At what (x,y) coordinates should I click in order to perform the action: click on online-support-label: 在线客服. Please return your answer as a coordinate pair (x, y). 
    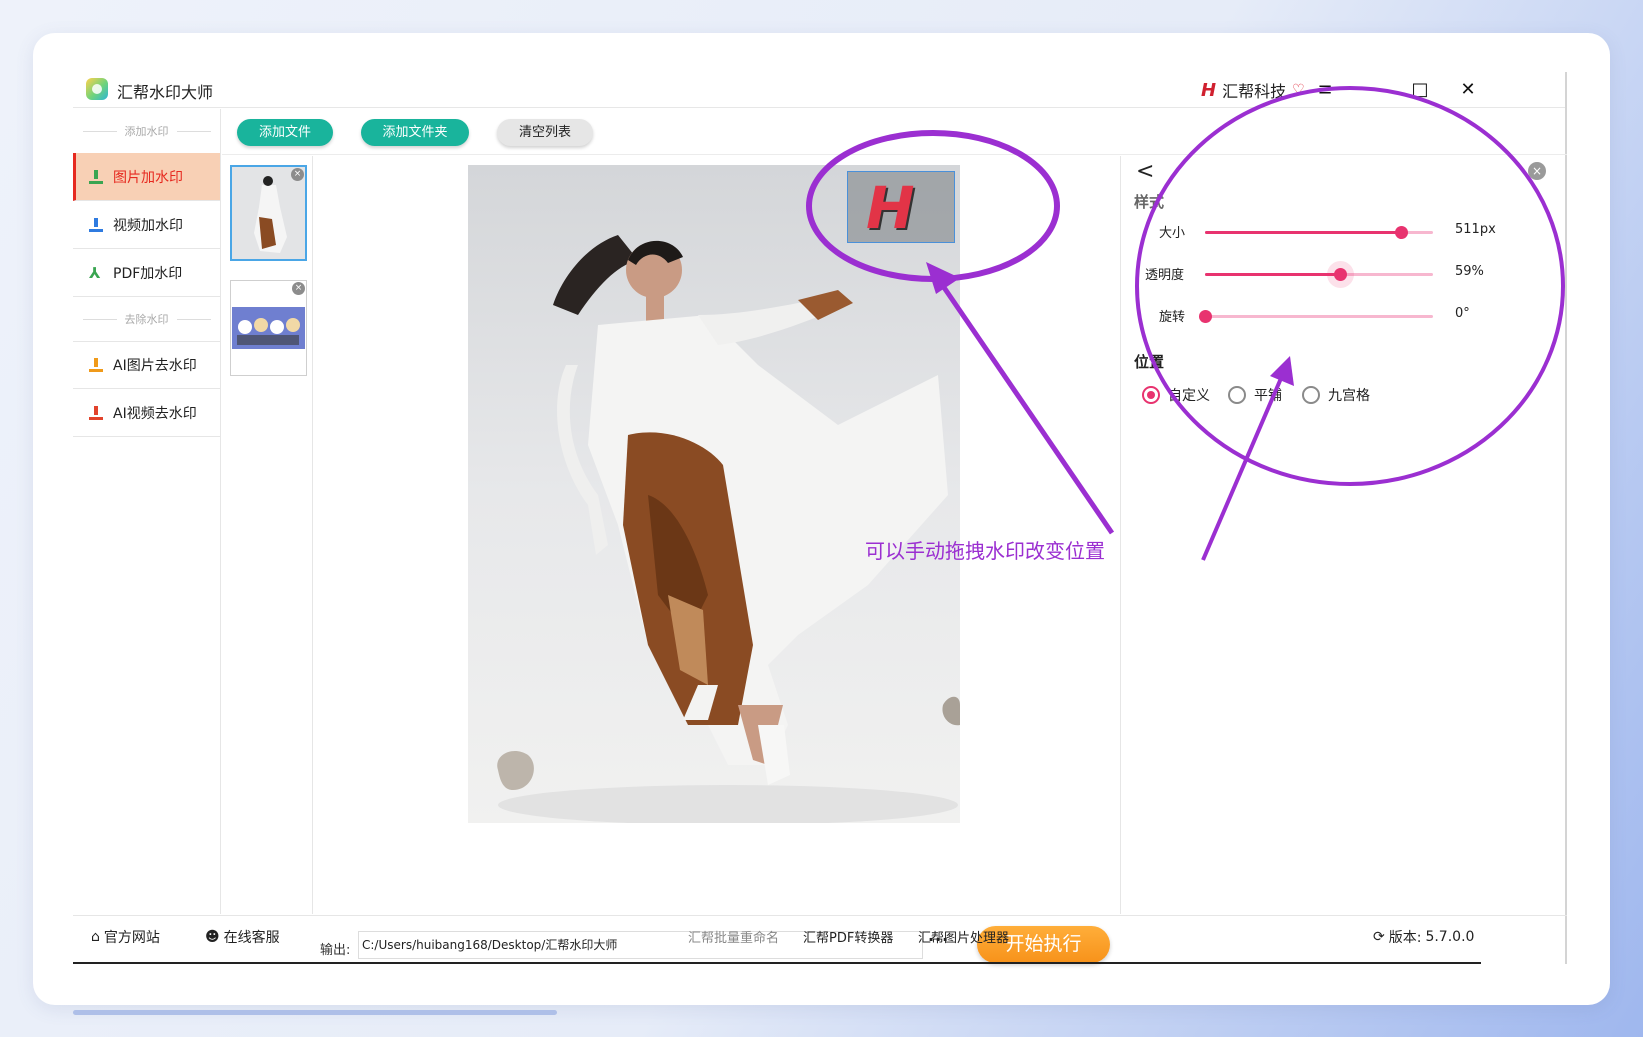
    Looking at the image, I should click on (251, 938).